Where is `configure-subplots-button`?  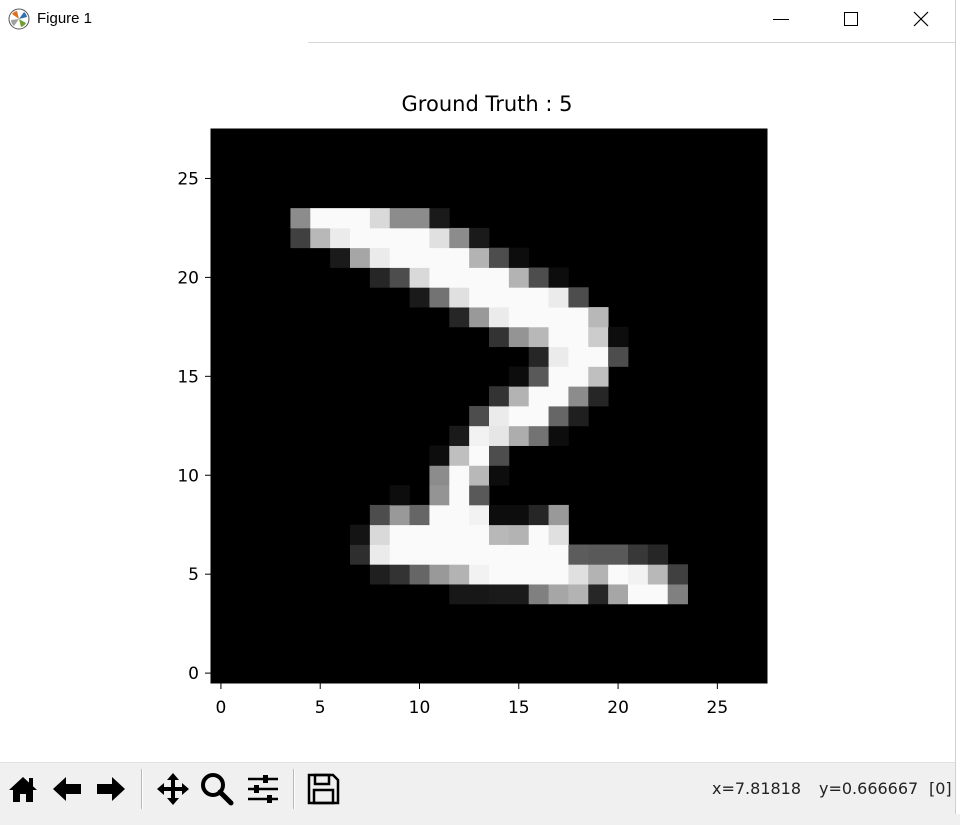
configure-subplots-button is located at coordinates (263, 789).